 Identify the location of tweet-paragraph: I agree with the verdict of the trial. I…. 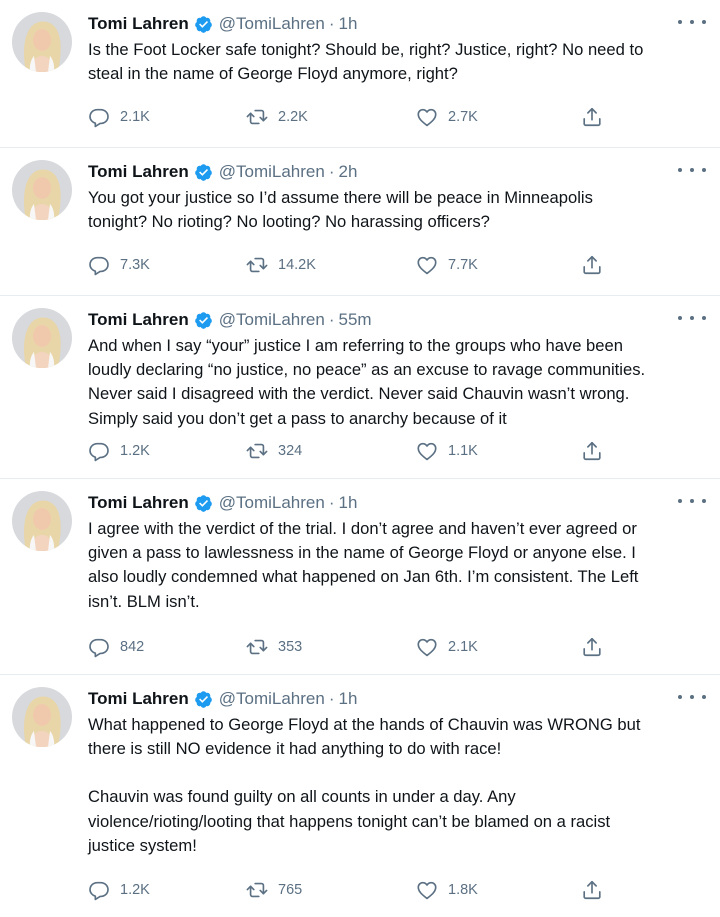
(363, 565).